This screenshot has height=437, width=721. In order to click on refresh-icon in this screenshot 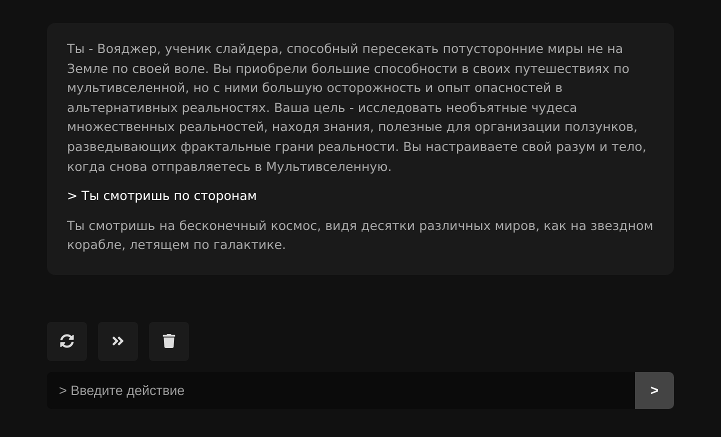, I will do `click(67, 341)`.